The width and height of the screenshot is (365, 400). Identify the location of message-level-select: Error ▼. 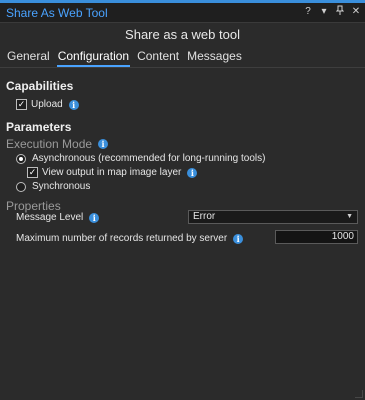
(273, 217).